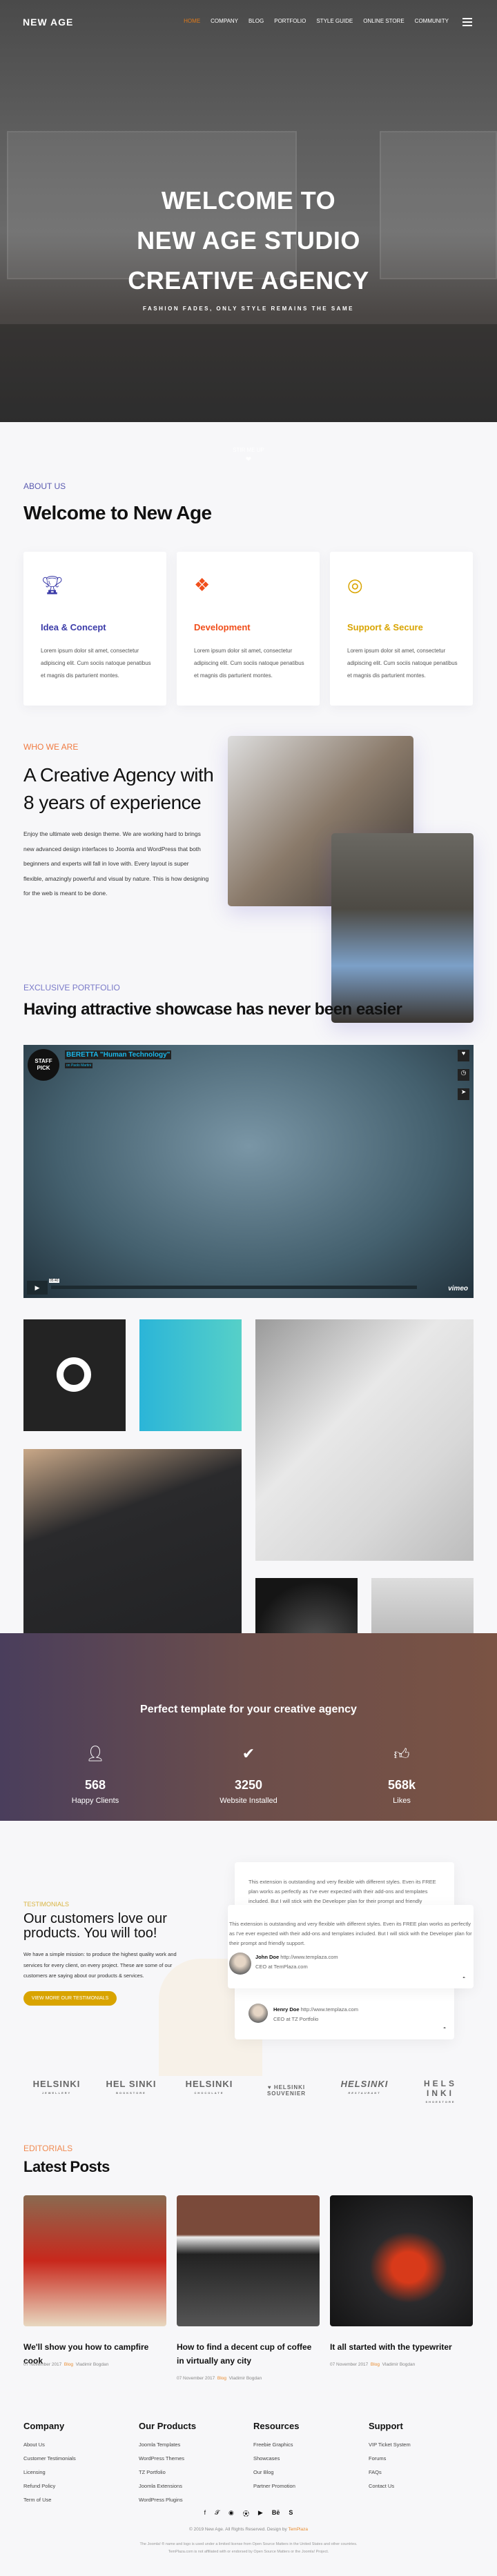 The width and height of the screenshot is (497, 2576). I want to click on view-testimonials-button: VIEW MORE OUR TESTIMONIALS, so click(70, 1999).